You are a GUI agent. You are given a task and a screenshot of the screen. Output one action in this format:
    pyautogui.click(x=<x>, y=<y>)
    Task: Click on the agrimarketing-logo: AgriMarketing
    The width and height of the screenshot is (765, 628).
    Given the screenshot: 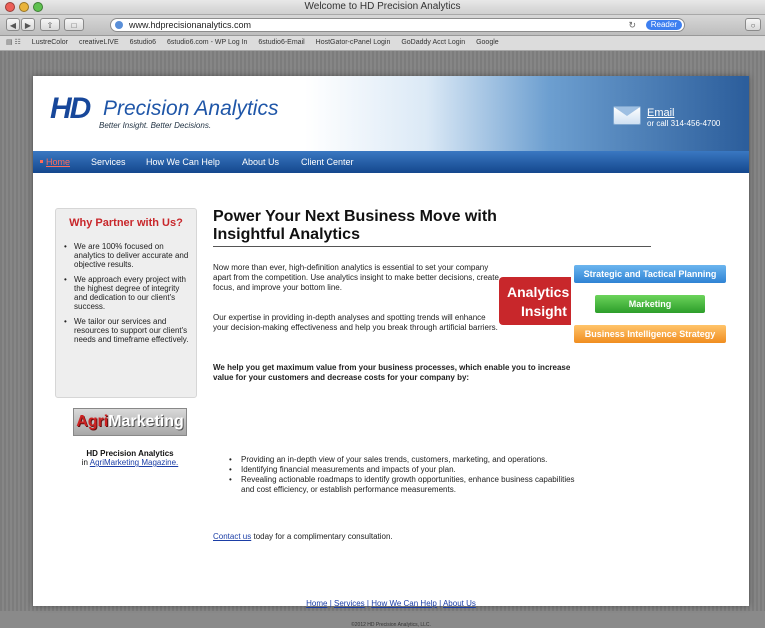 What is the action you would take?
    pyautogui.click(x=130, y=422)
    